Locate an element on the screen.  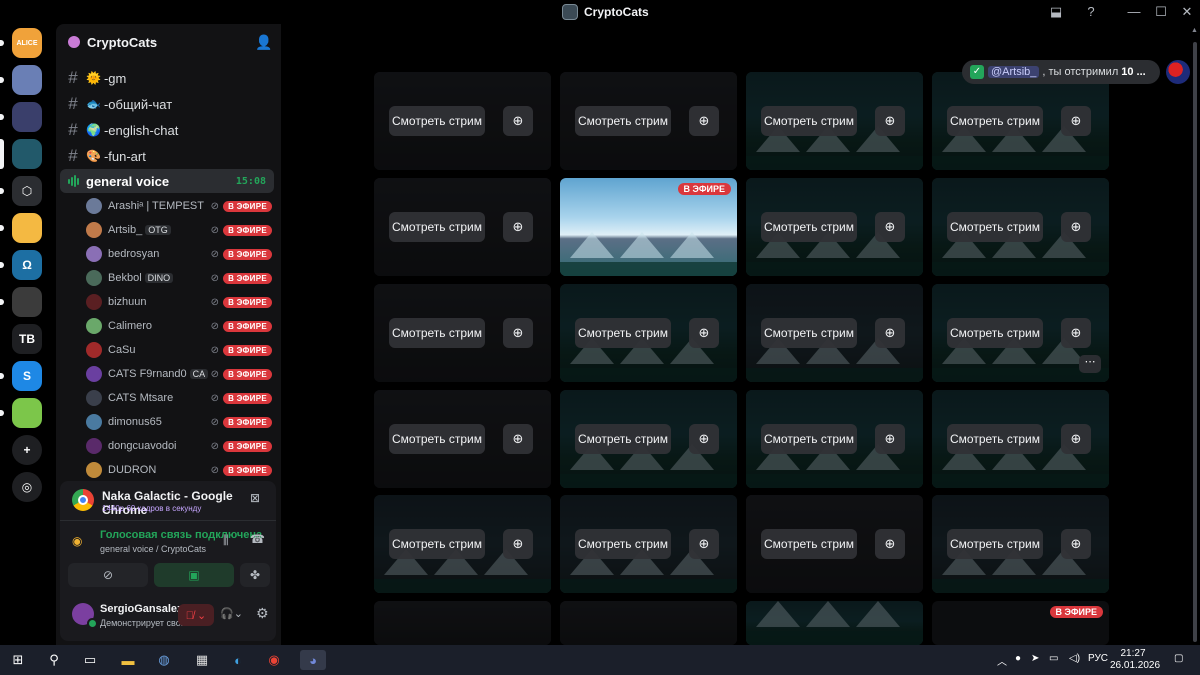
windows-start-icon: ⊞ is located at coordinates (18, 660).